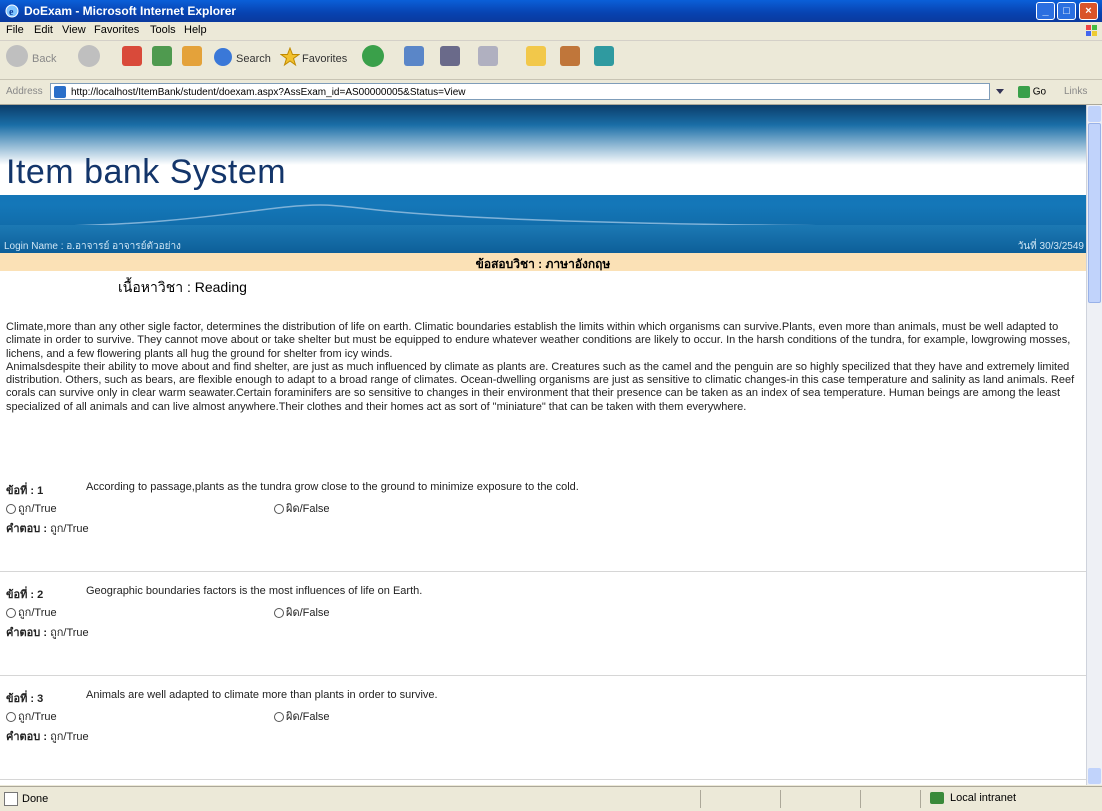 This screenshot has width=1102, height=811. Describe the element at coordinates (44, 68) in the screenshot. I see `back-button-label: Back` at that location.